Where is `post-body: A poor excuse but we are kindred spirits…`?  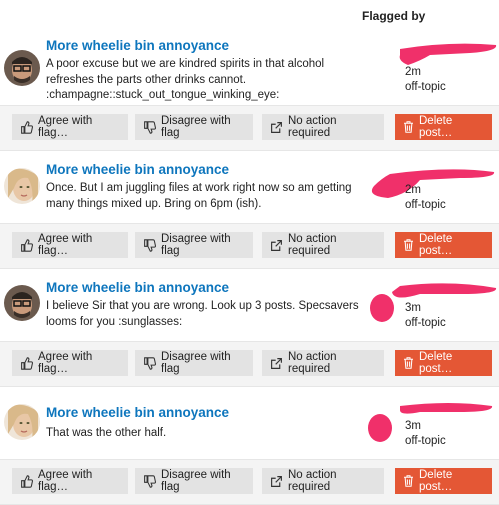 post-body: A poor excuse but we are kindred spirits… is located at coordinates (185, 79).